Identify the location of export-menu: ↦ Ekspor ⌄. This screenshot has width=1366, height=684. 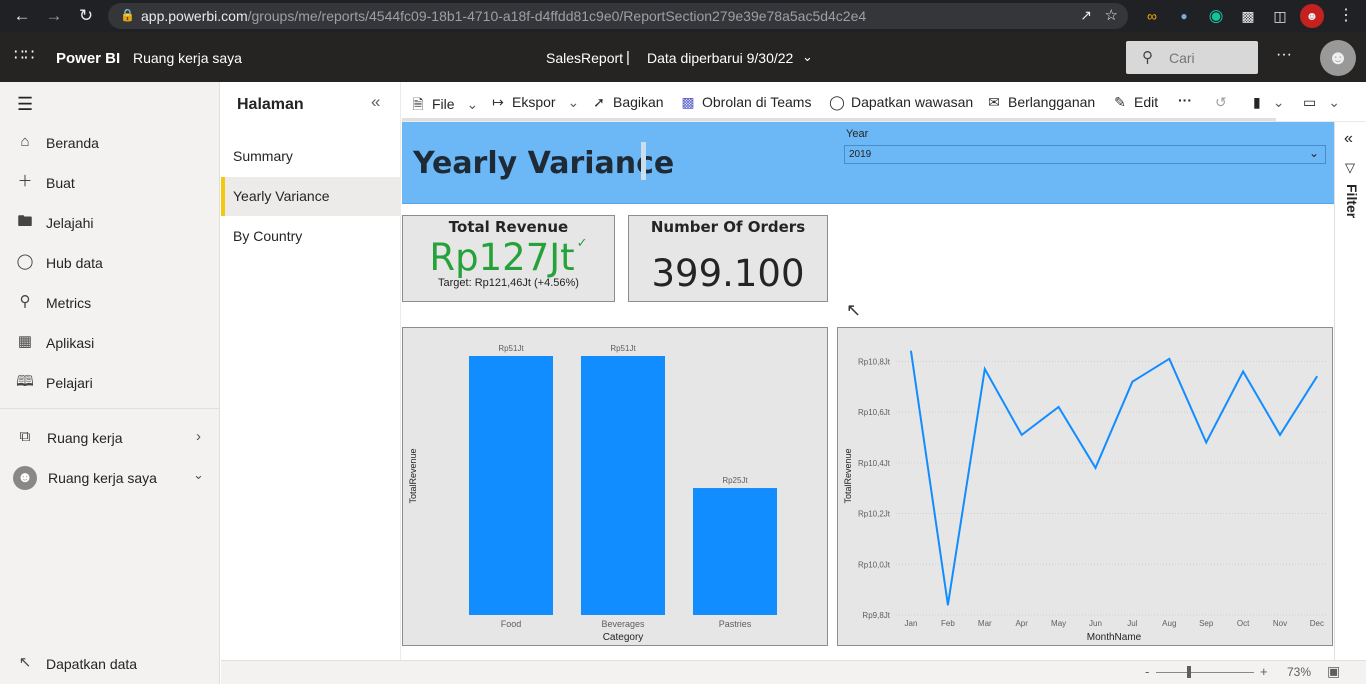
(534, 102).